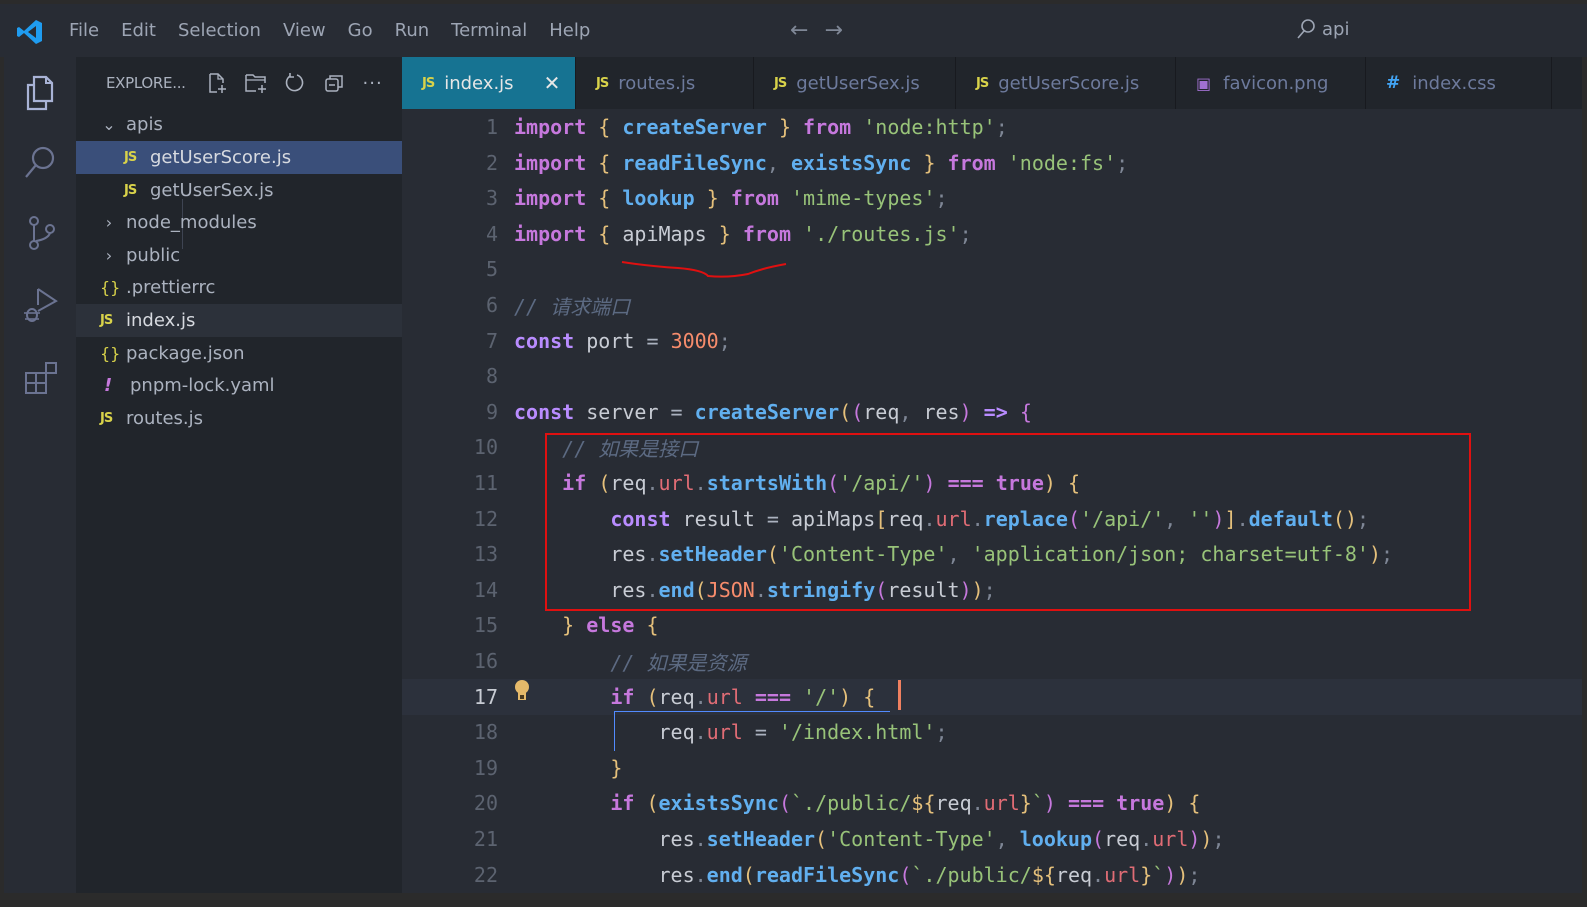 This screenshot has height=907, width=1587. What do you see at coordinates (40, 93) in the screenshot?
I see `explorer-icon` at bounding box center [40, 93].